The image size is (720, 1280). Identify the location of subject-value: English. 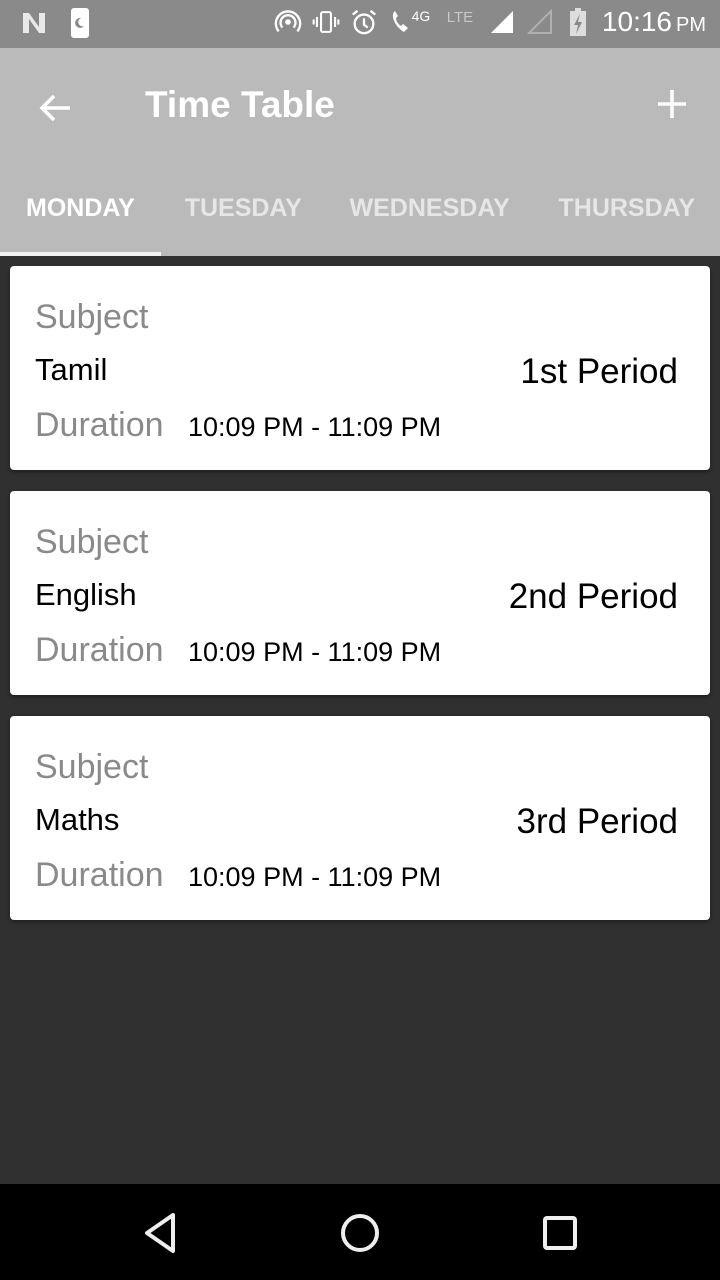
(86, 594).